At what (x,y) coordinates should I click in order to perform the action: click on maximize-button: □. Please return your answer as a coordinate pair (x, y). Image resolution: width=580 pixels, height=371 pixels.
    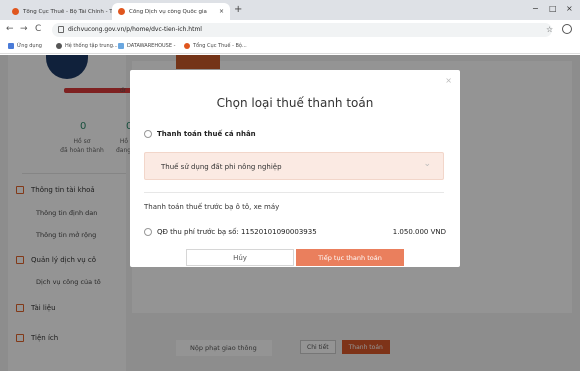
    Looking at the image, I should click on (553, 8).